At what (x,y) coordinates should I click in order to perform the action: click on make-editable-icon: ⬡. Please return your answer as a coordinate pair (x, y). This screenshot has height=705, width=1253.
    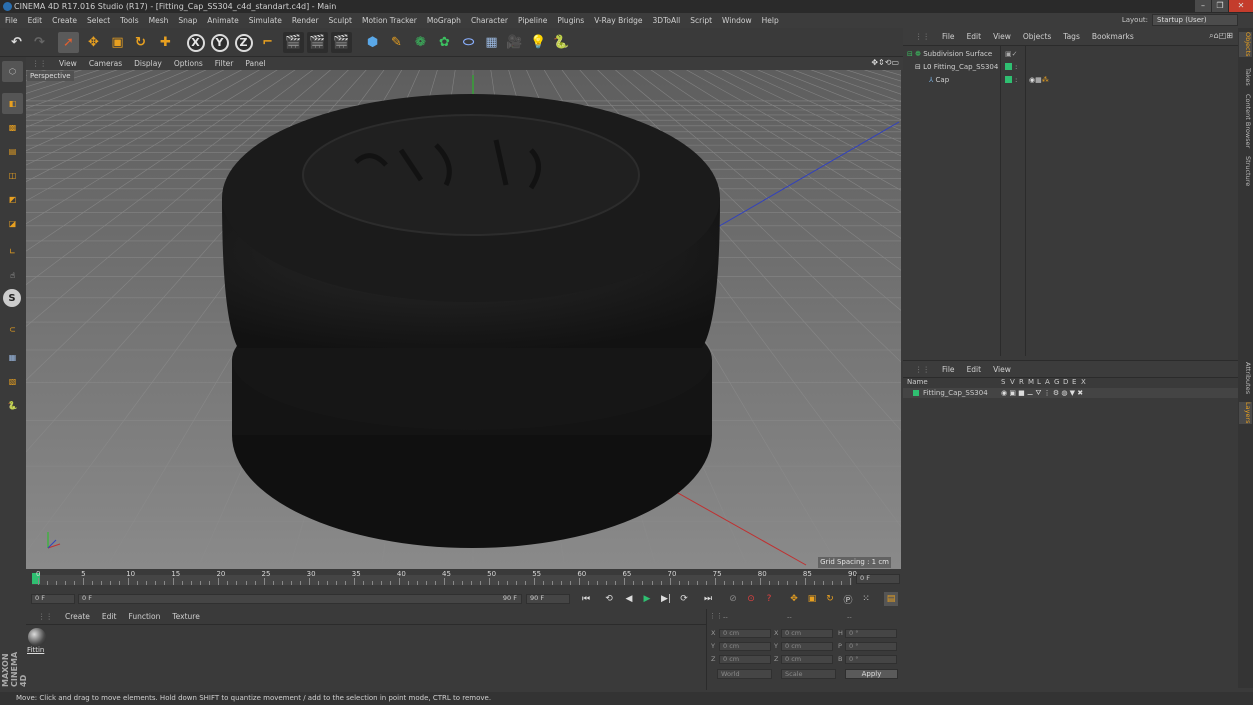
    Looking at the image, I should click on (12, 71).